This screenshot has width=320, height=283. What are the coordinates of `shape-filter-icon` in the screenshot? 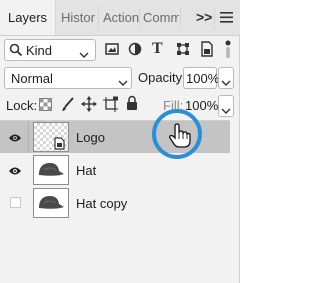 It's located at (183, 51).